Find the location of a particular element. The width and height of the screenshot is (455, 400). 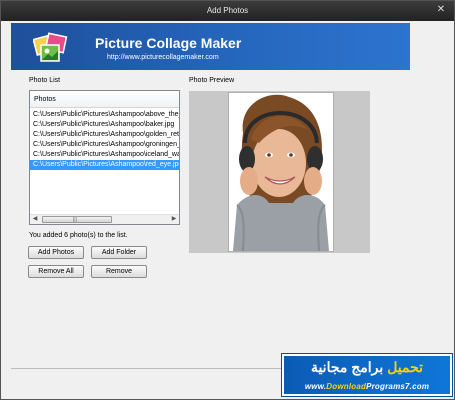

watermark-site: www.DownloadPrograms7.com is located at coordinates (367, 386).